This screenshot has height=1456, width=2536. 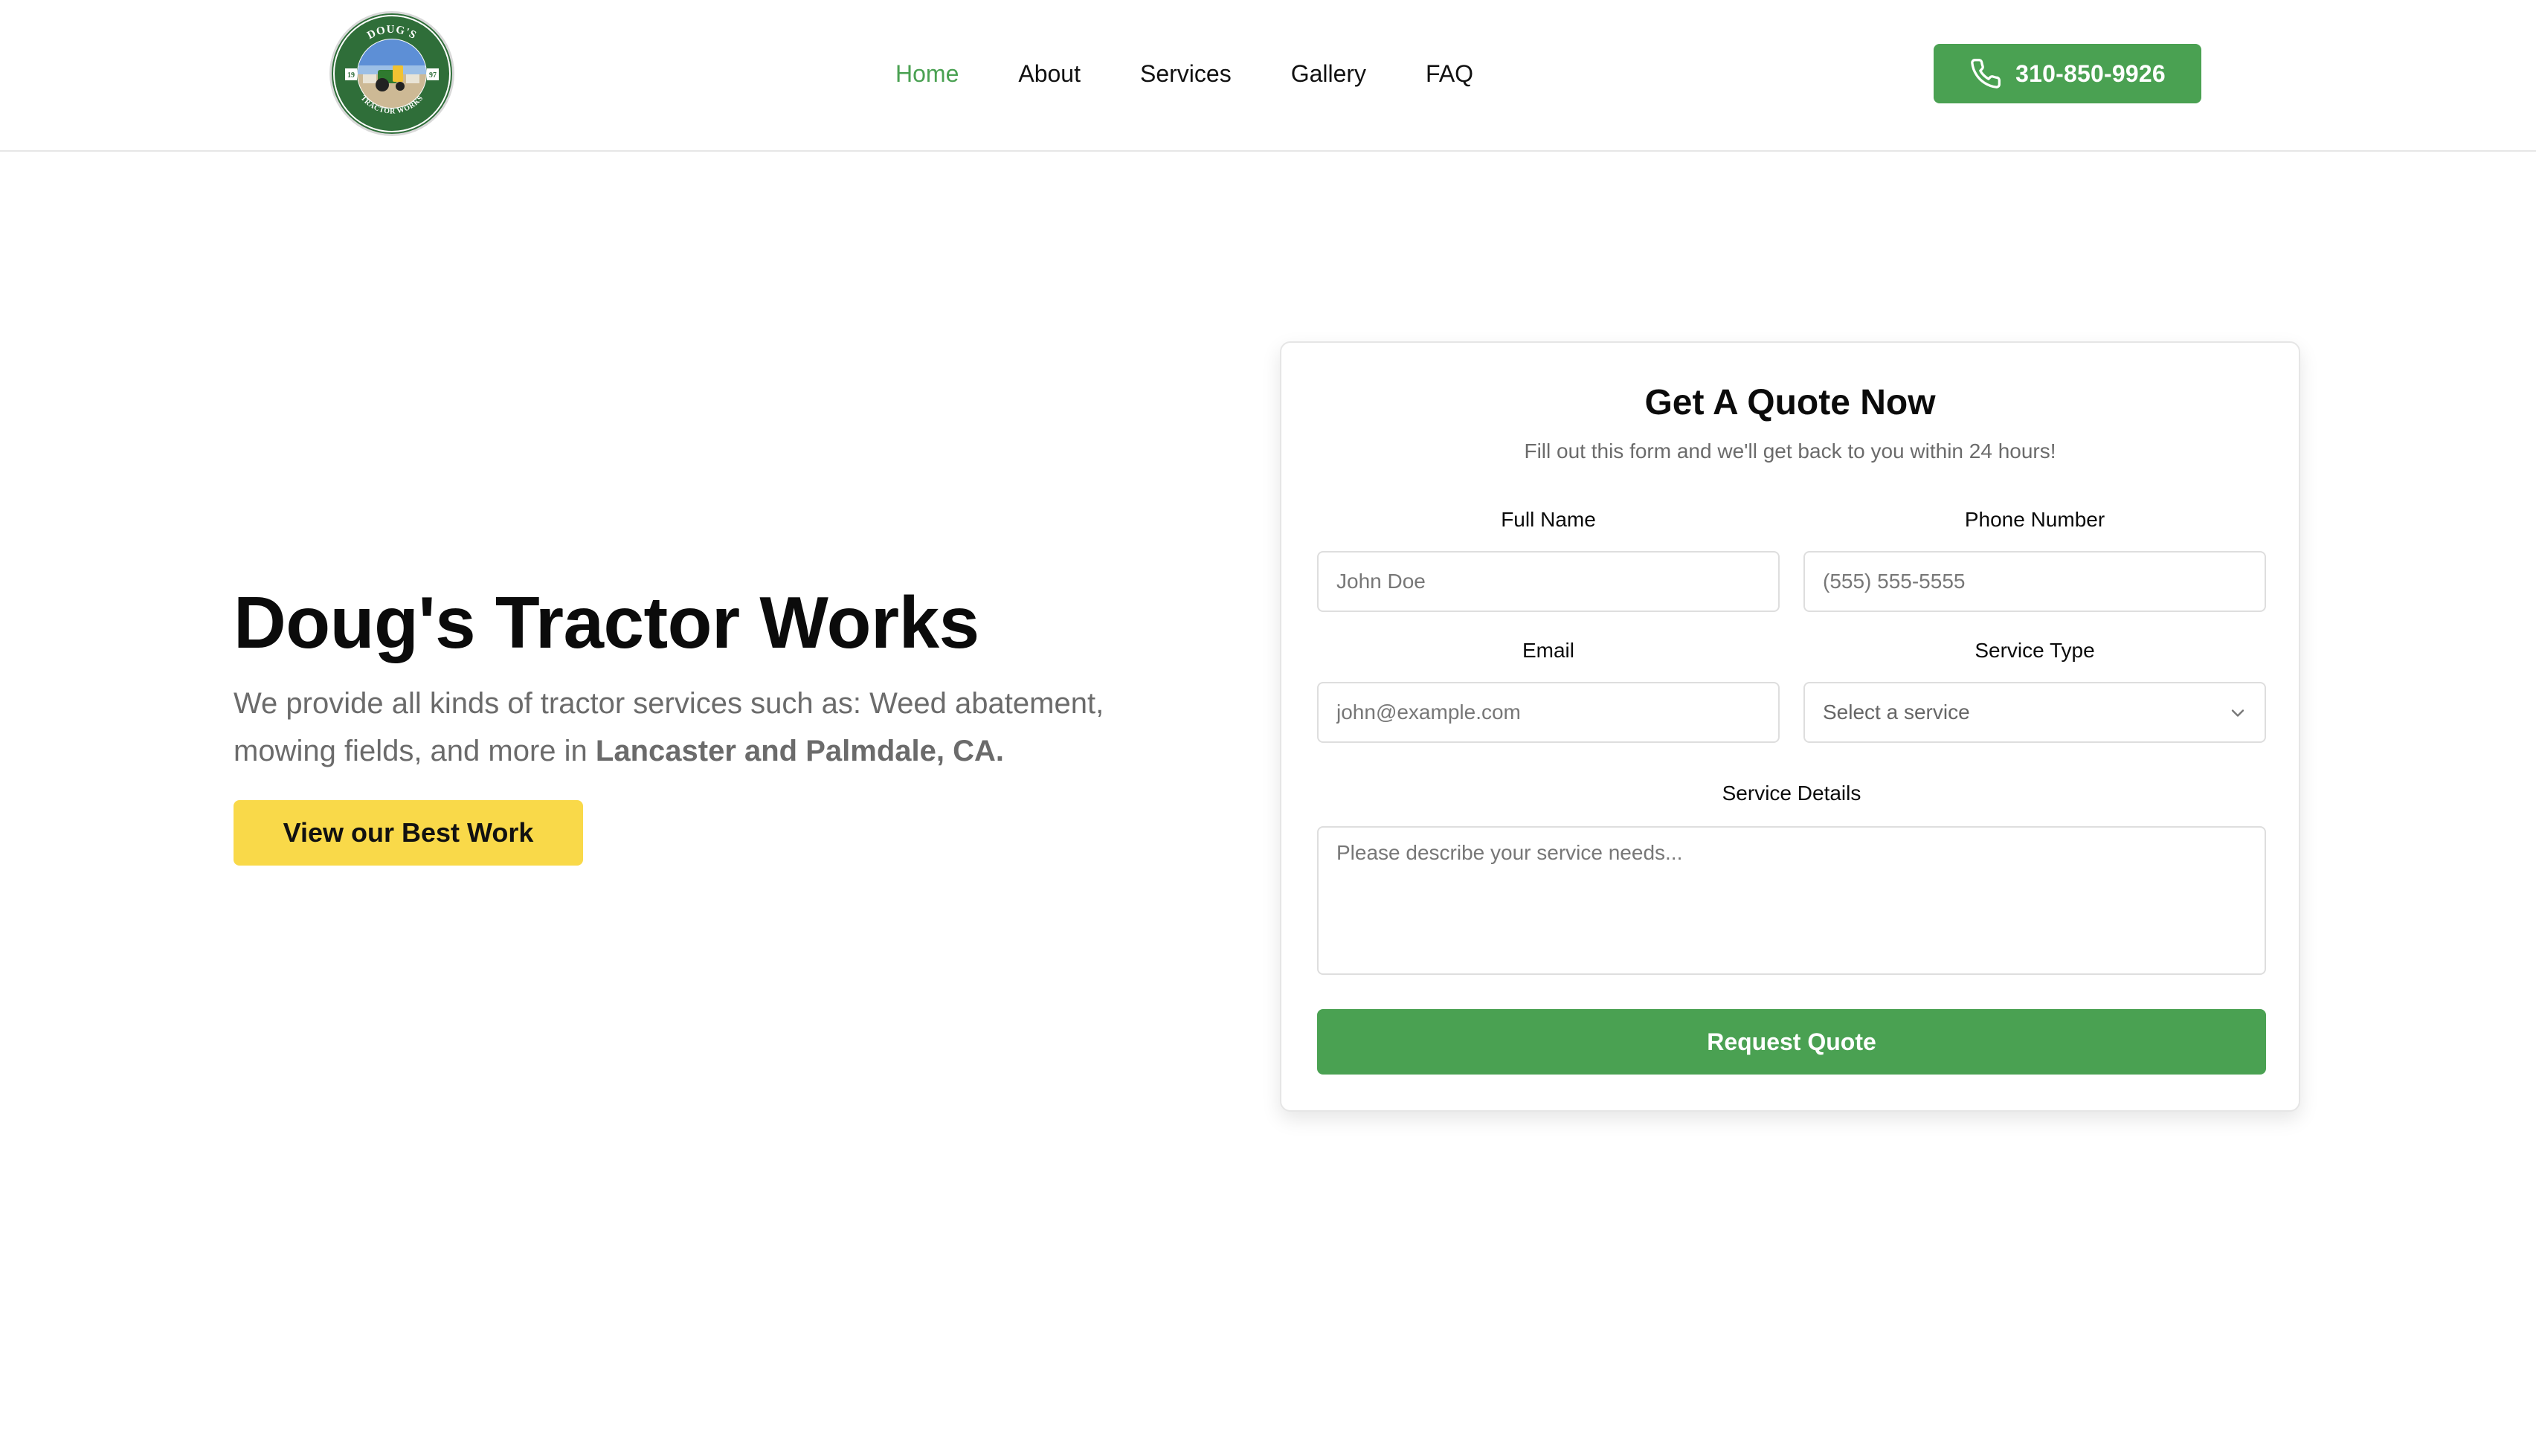 I want to click on chevron-down-icon, so click(x=2237, y=713).